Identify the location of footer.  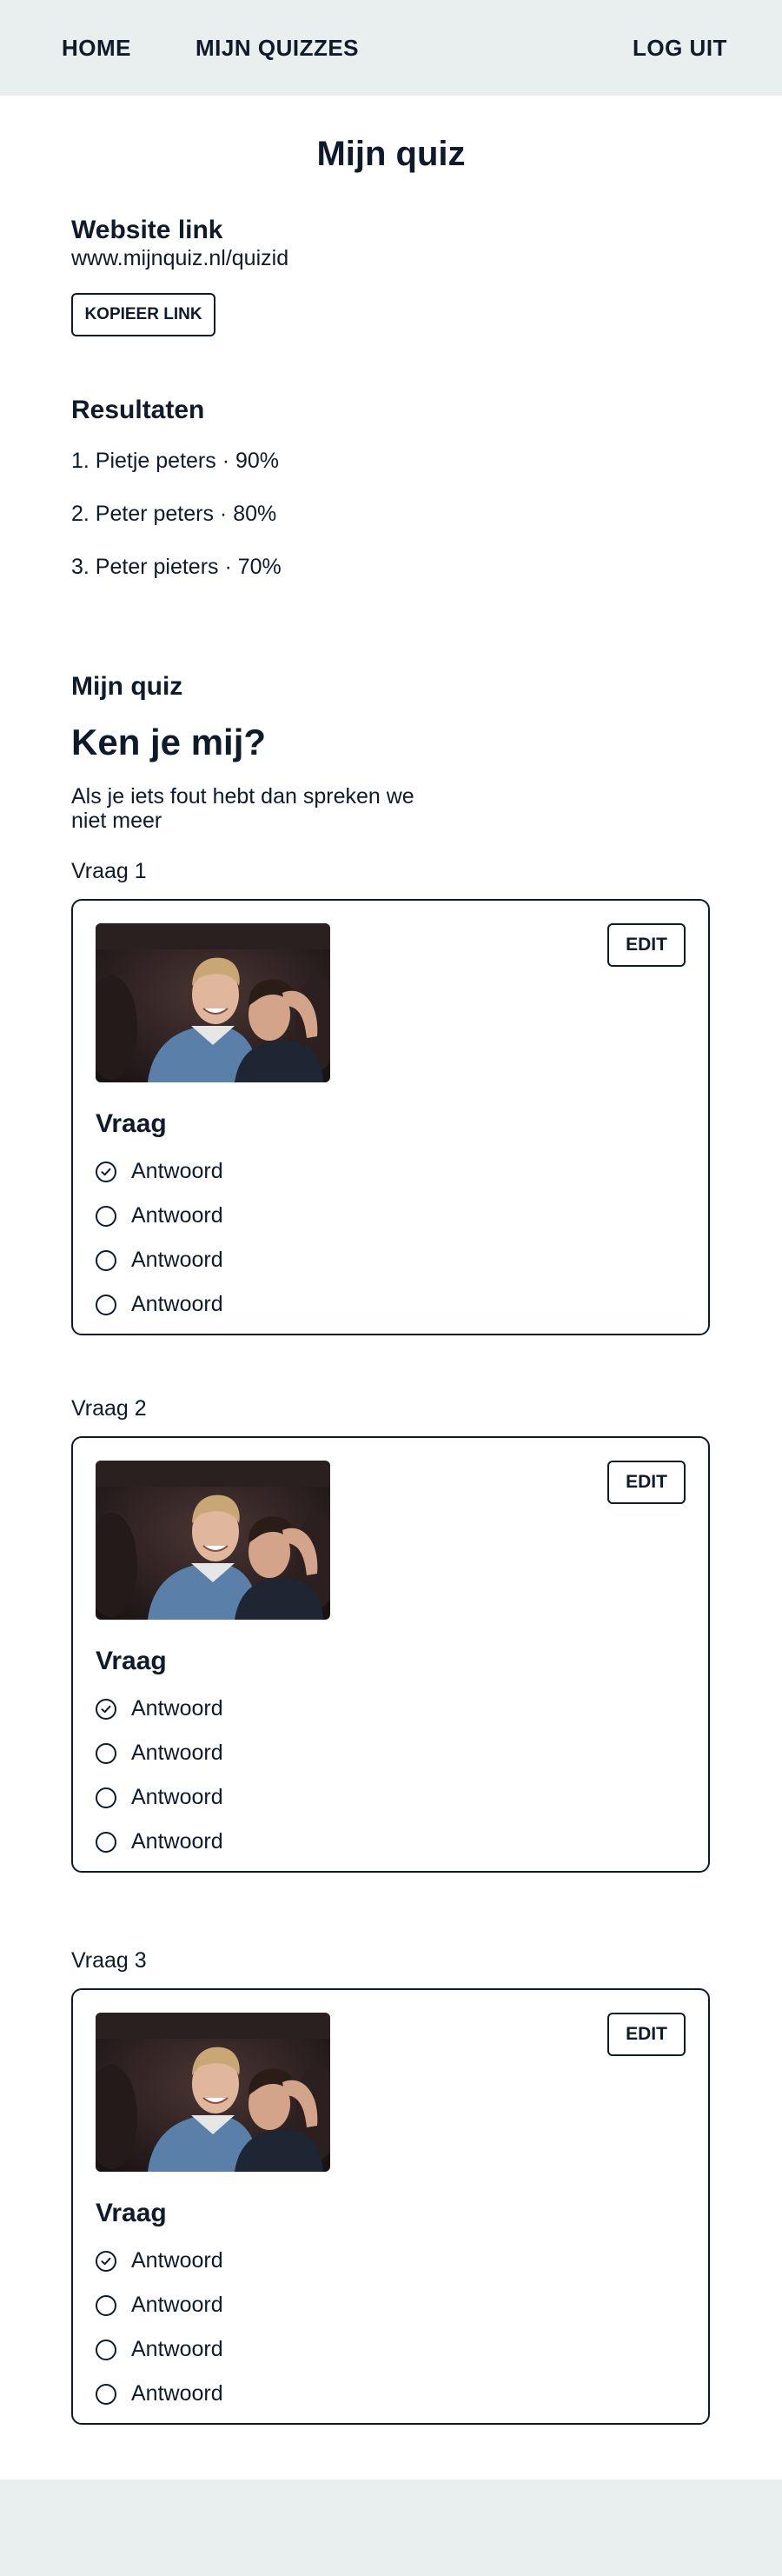
(391, 2527).